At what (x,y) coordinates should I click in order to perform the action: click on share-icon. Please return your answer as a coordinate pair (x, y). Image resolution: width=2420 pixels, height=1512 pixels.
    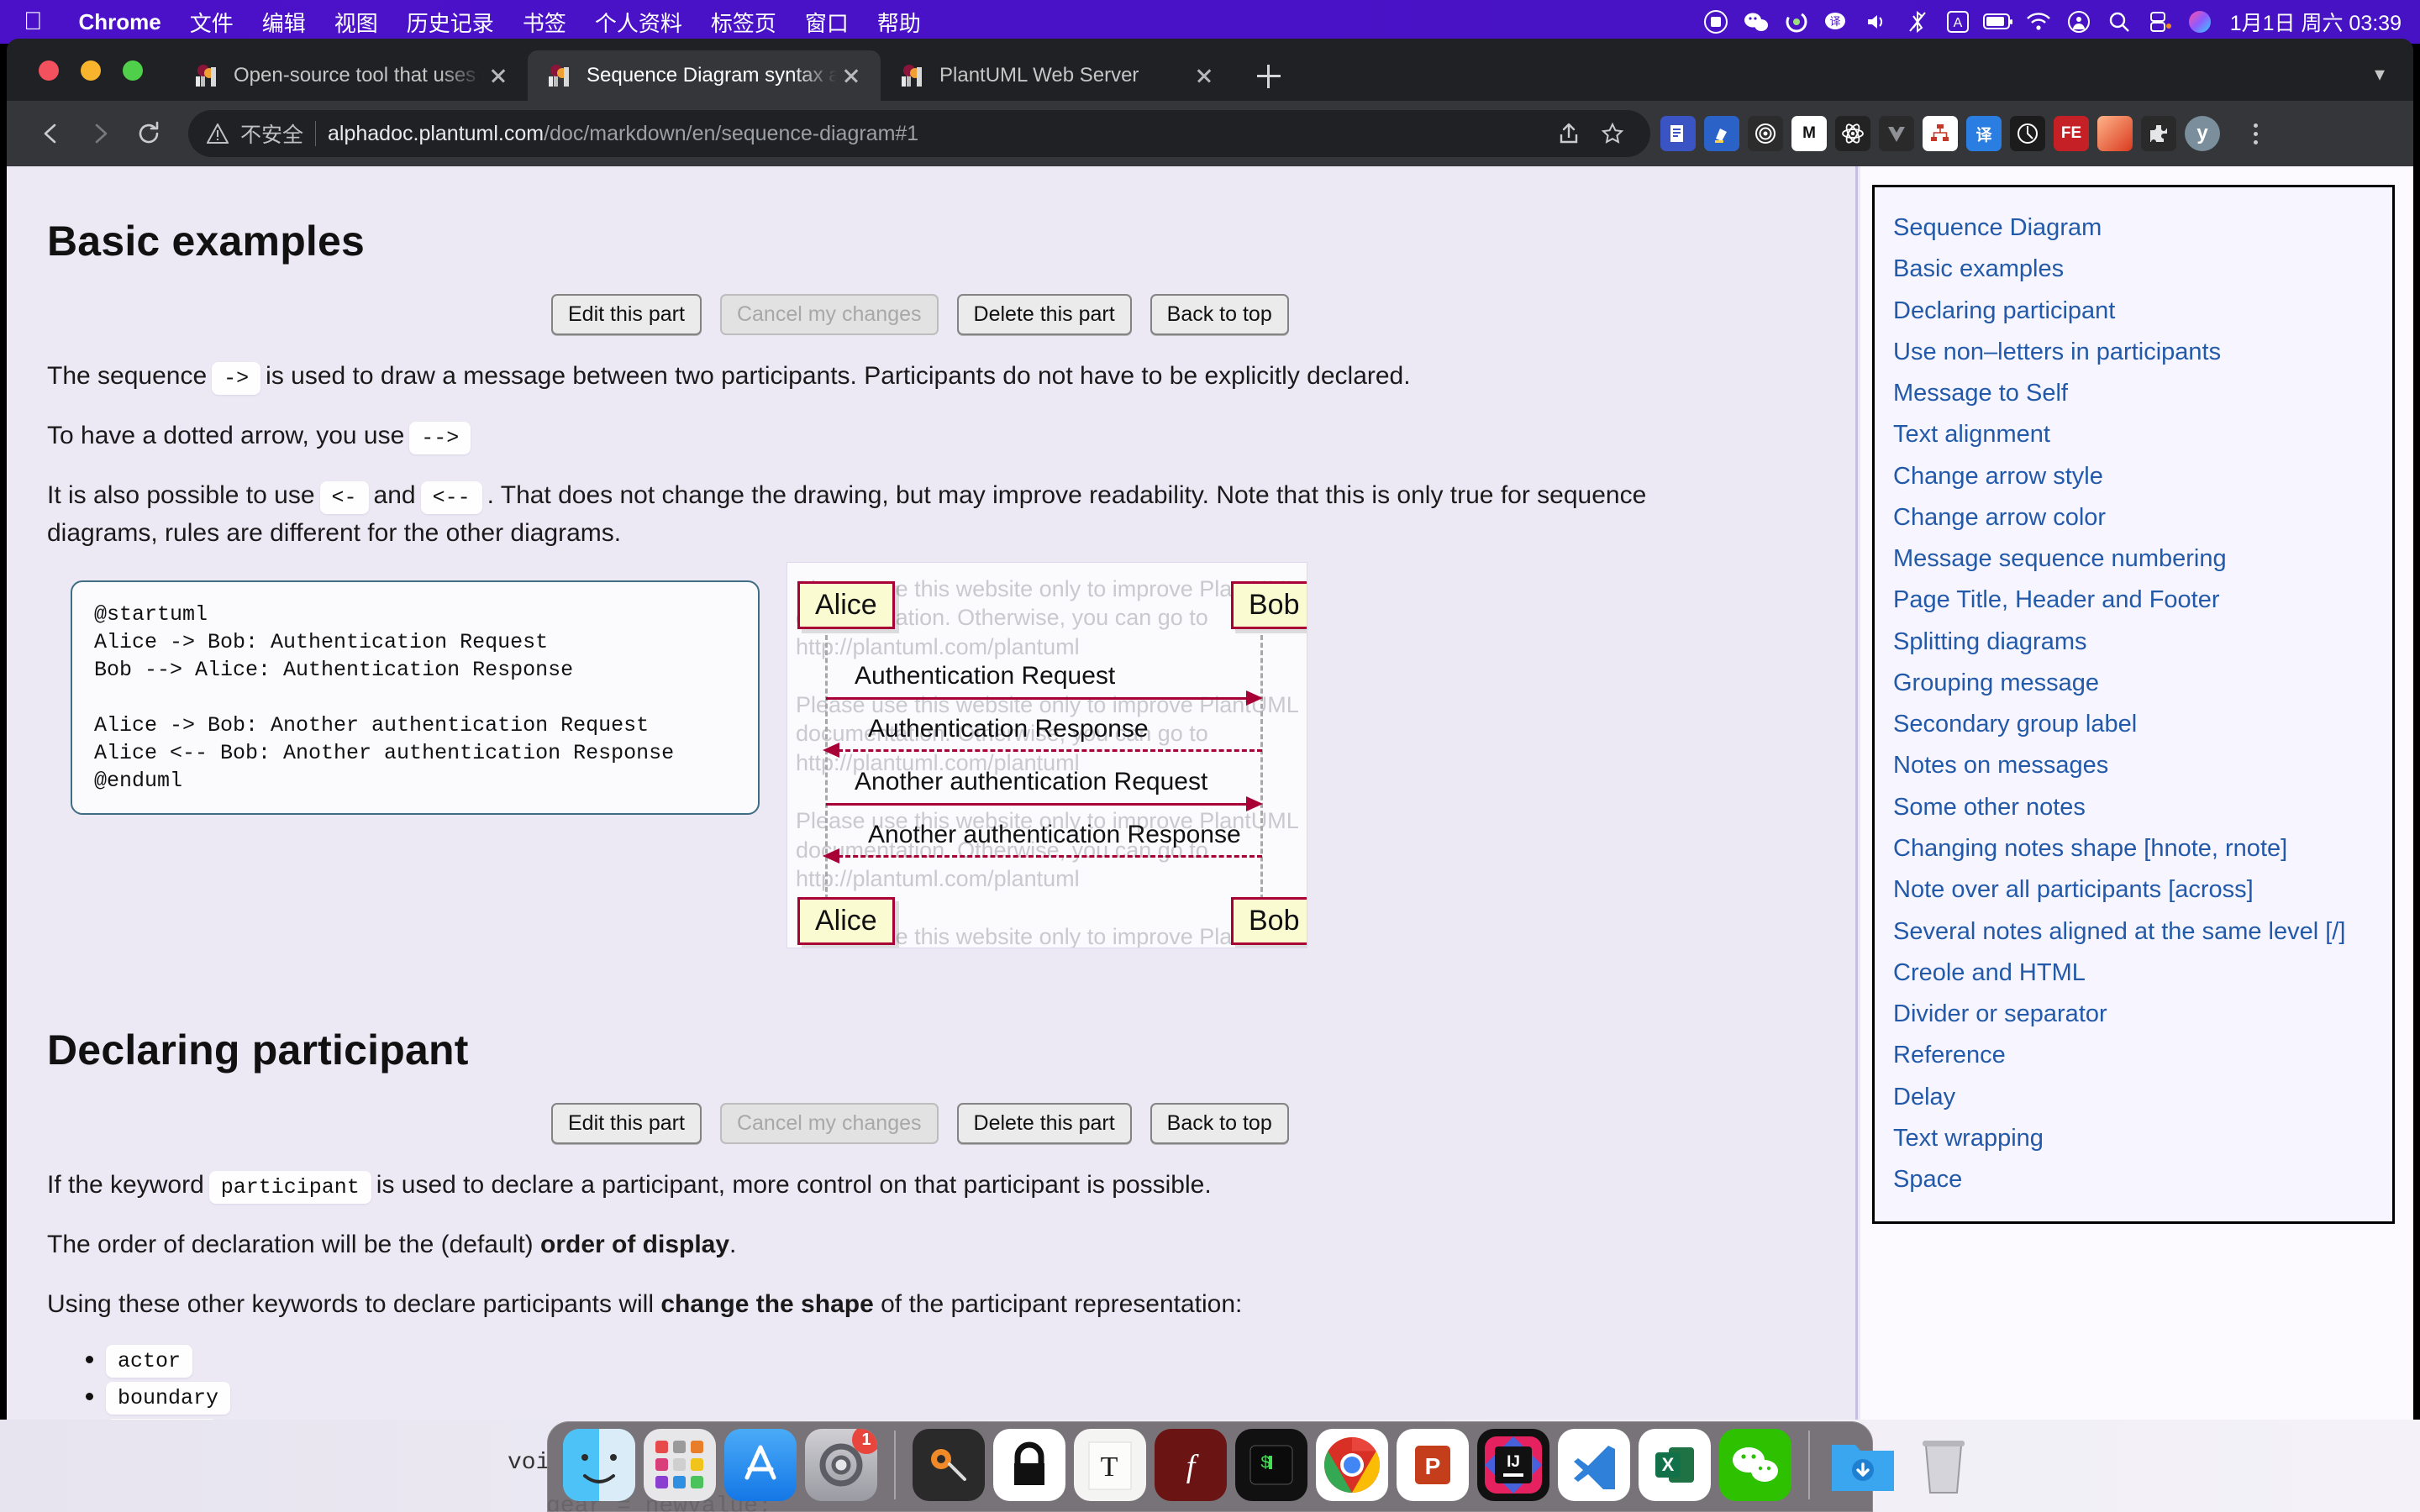
    Looking at the image, I should click on (1568, 133).